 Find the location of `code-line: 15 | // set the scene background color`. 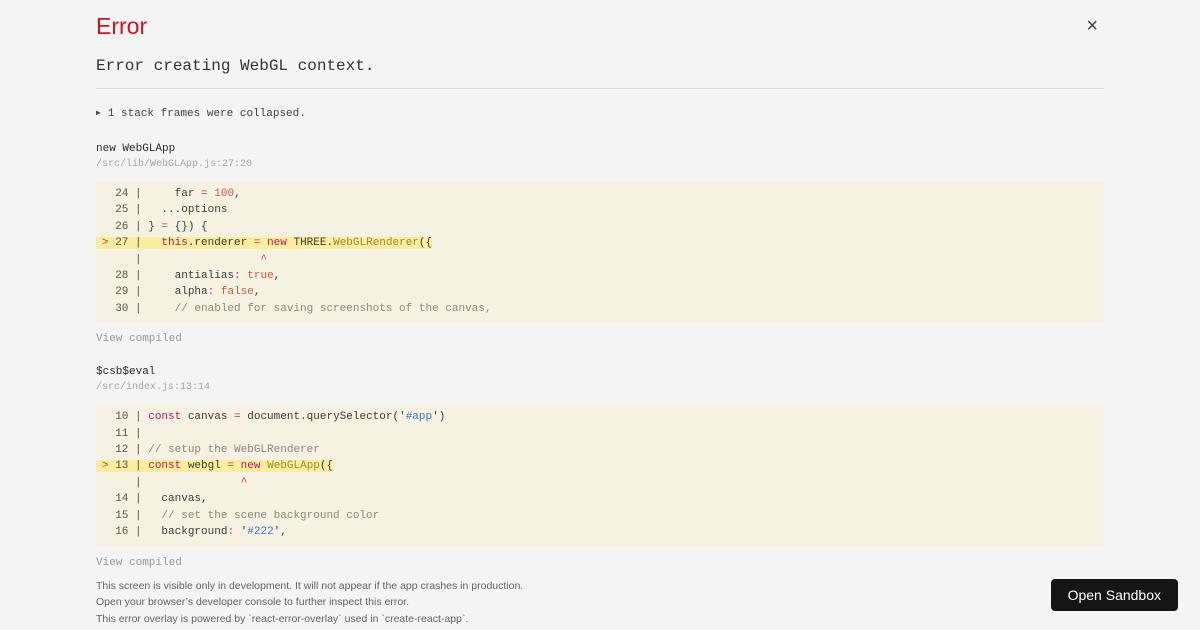

code-line: 15 | // set the scene background color is located at coordinates (241, 515).